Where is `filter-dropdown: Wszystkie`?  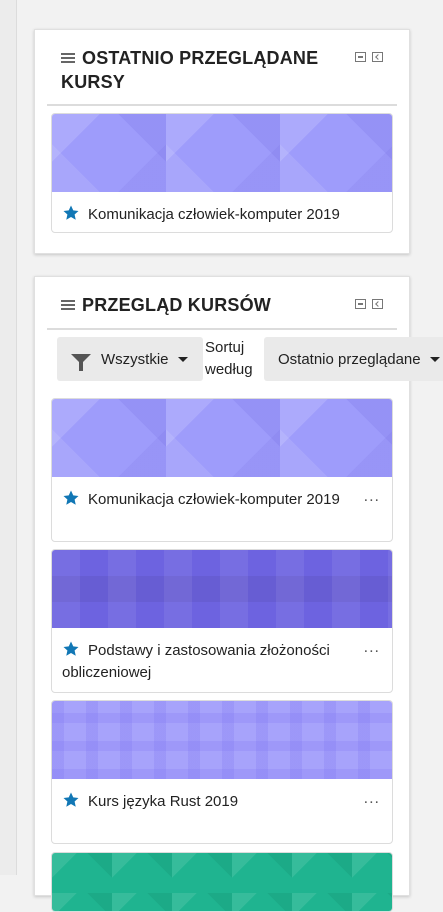 filter-dropdown: Wszystkie is located at coordinates (130, 359).